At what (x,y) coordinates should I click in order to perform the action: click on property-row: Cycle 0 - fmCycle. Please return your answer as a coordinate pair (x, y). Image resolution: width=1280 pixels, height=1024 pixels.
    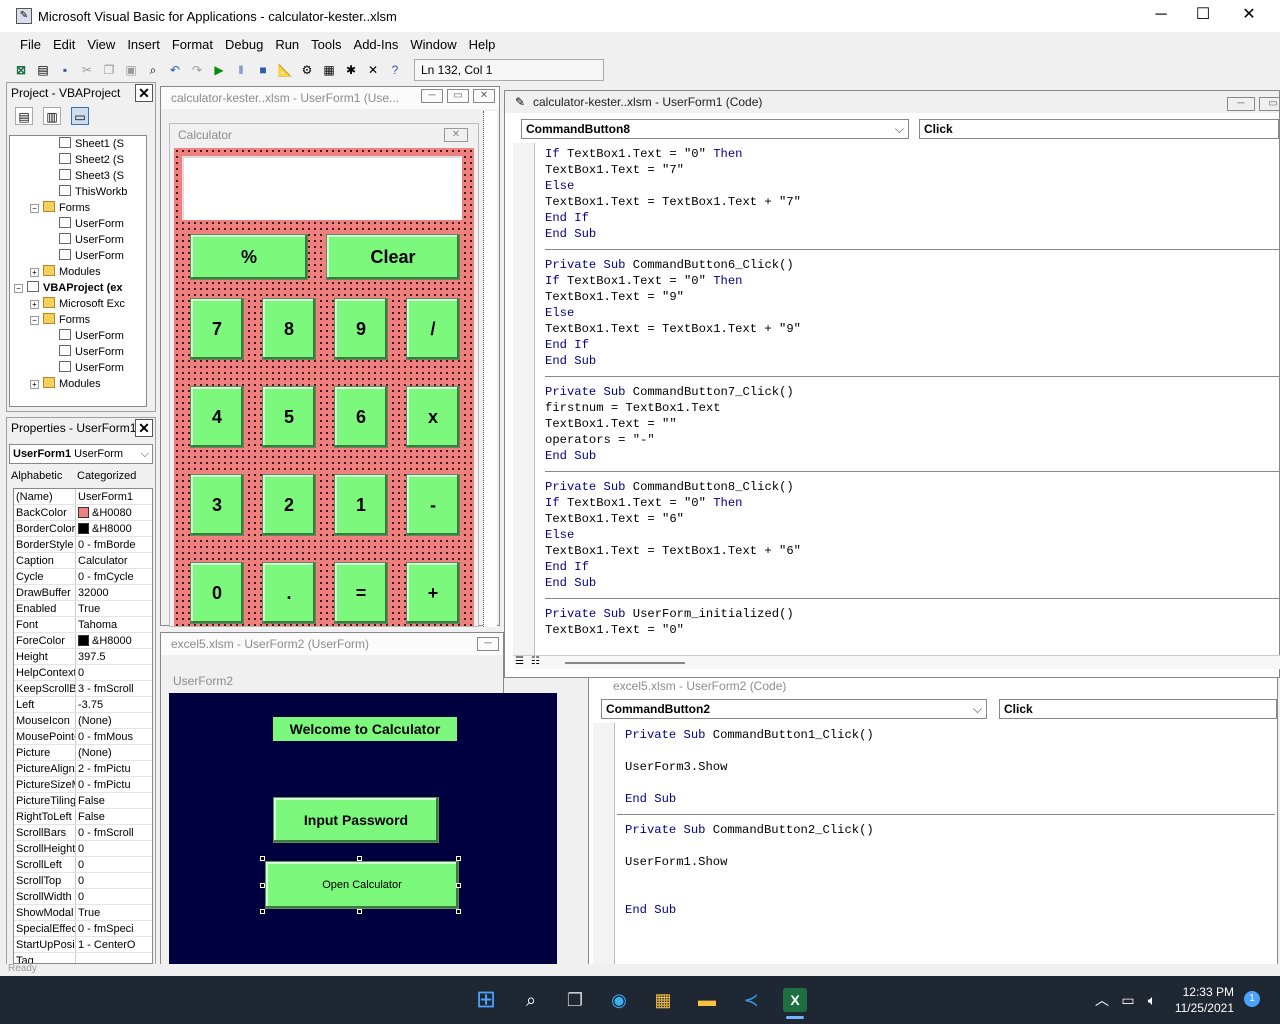
    Looking at the image, I should click on (83, 577).